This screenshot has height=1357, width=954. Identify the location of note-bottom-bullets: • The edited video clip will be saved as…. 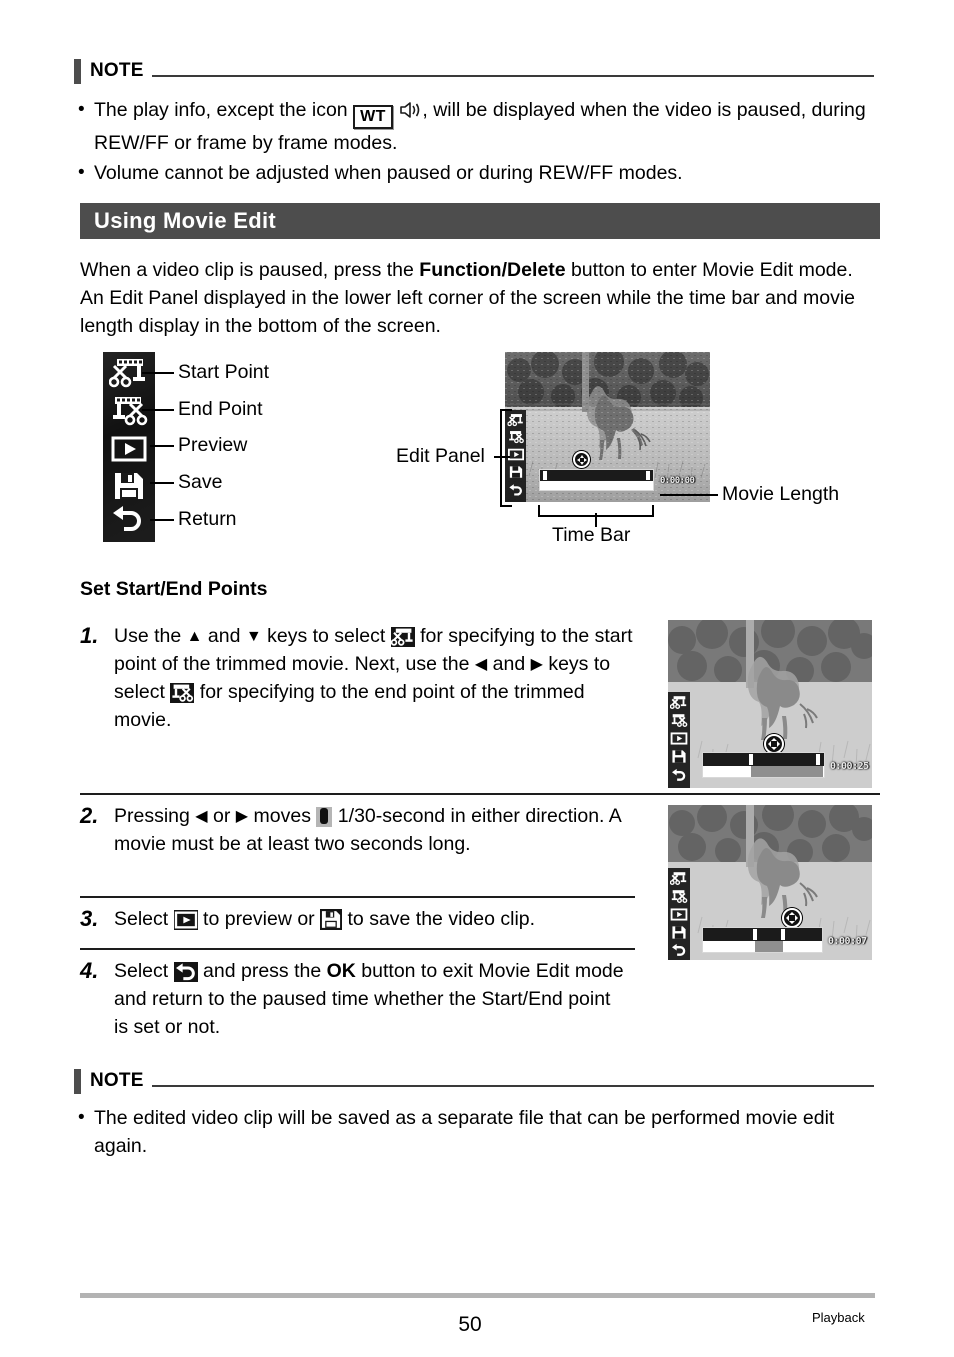
(478, 1132).